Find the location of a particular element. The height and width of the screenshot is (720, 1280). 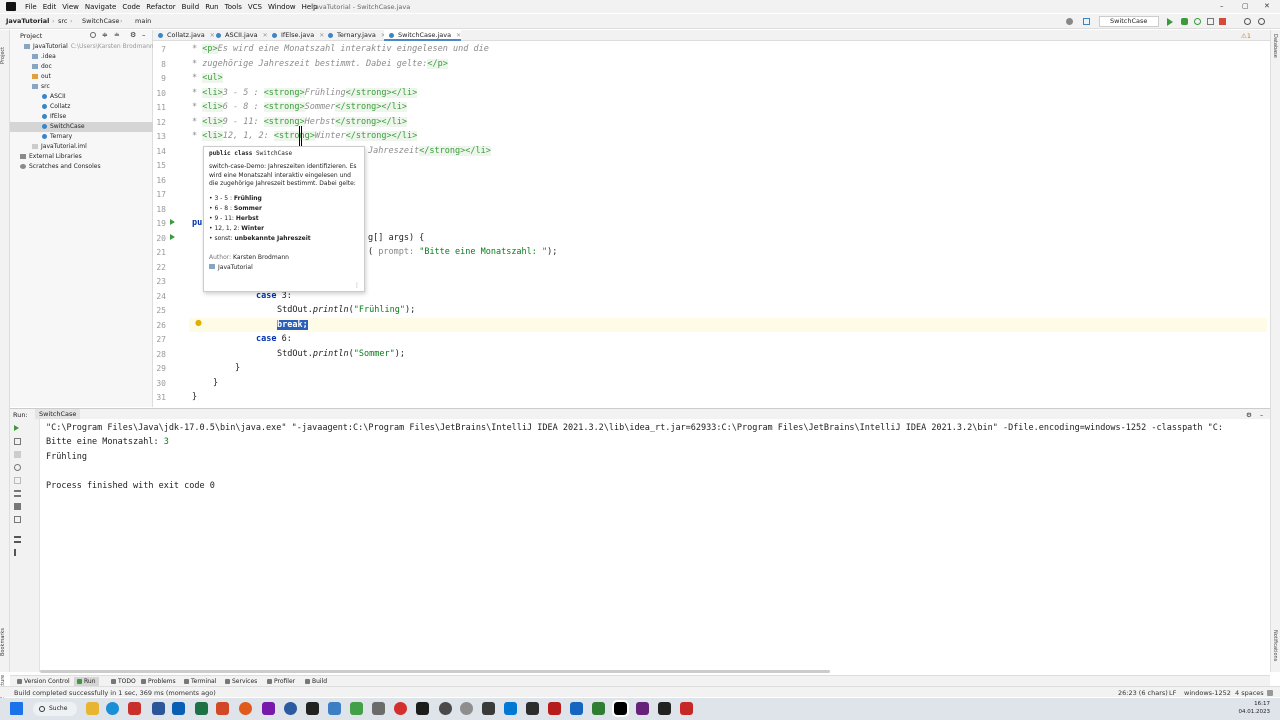

search-icon is located at coordinates (1247, 21).